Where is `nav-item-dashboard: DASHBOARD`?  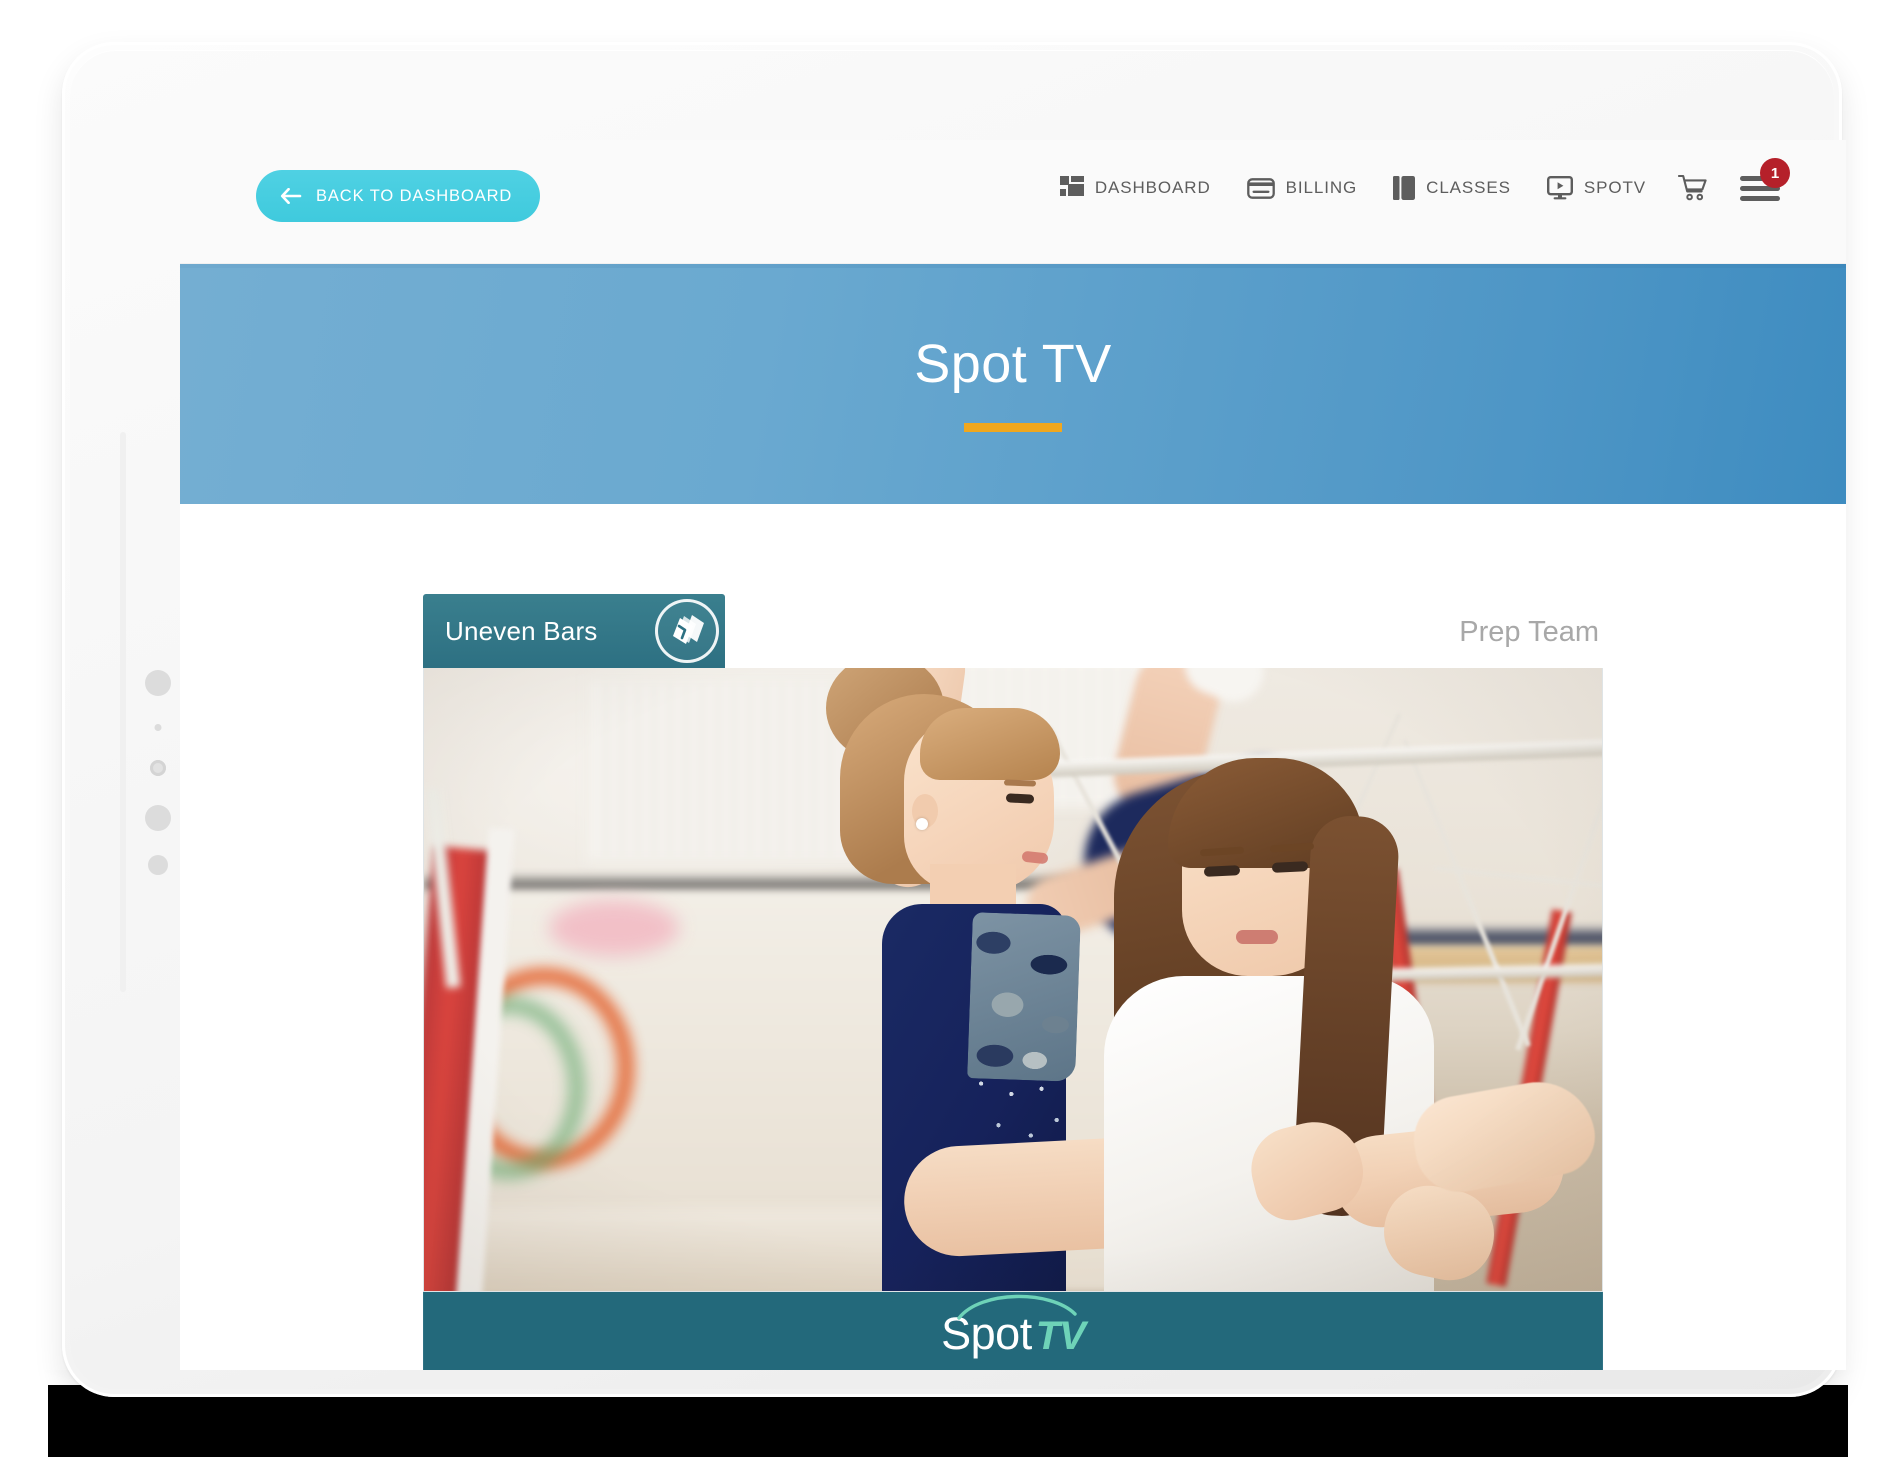 nav-item-dashboard: DASHBOARD is located at coordinates (1135, 188).